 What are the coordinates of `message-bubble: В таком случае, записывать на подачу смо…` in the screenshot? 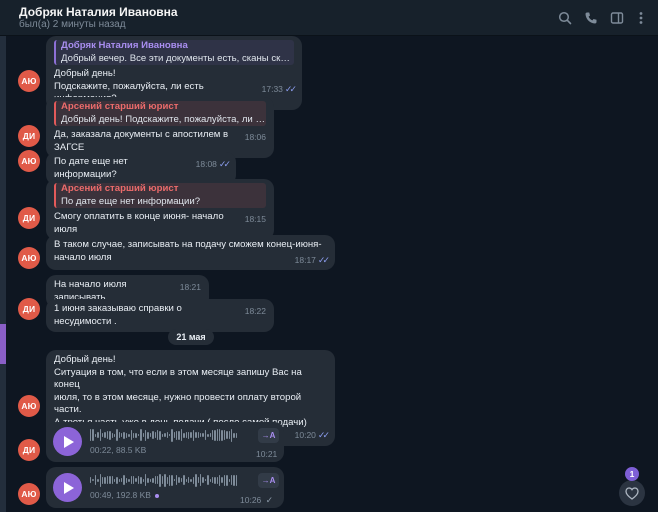 It's located at (190, 252).